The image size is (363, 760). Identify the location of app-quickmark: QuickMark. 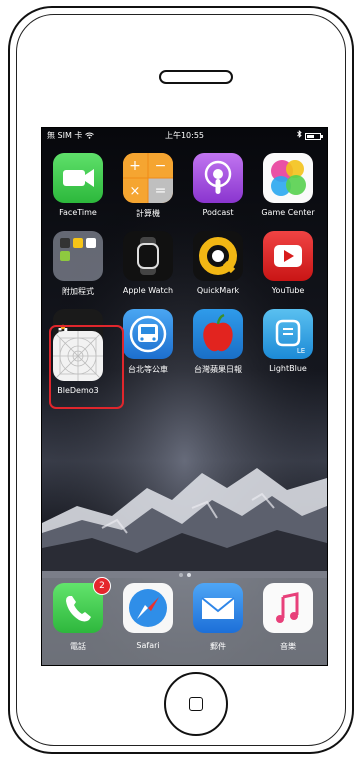
(218, 271).